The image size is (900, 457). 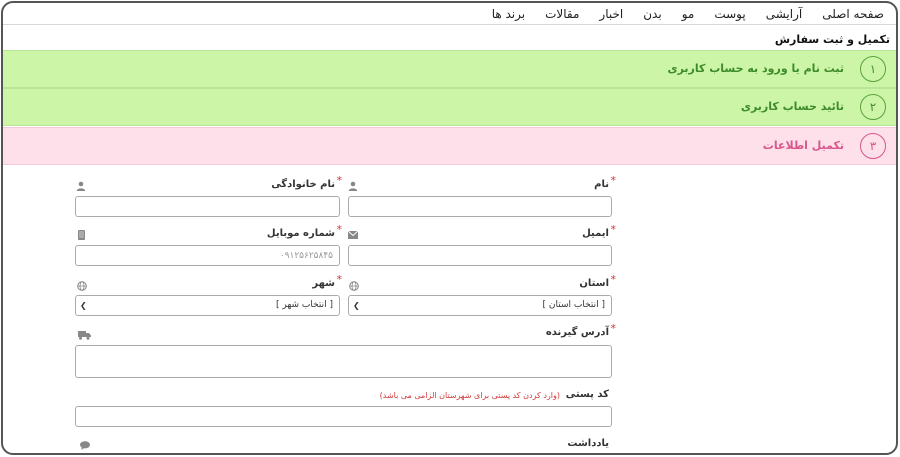 What do you see at coordinates (207, 255) in the screenshot?
I see `mobile-input` at bounding box center [207, 255].